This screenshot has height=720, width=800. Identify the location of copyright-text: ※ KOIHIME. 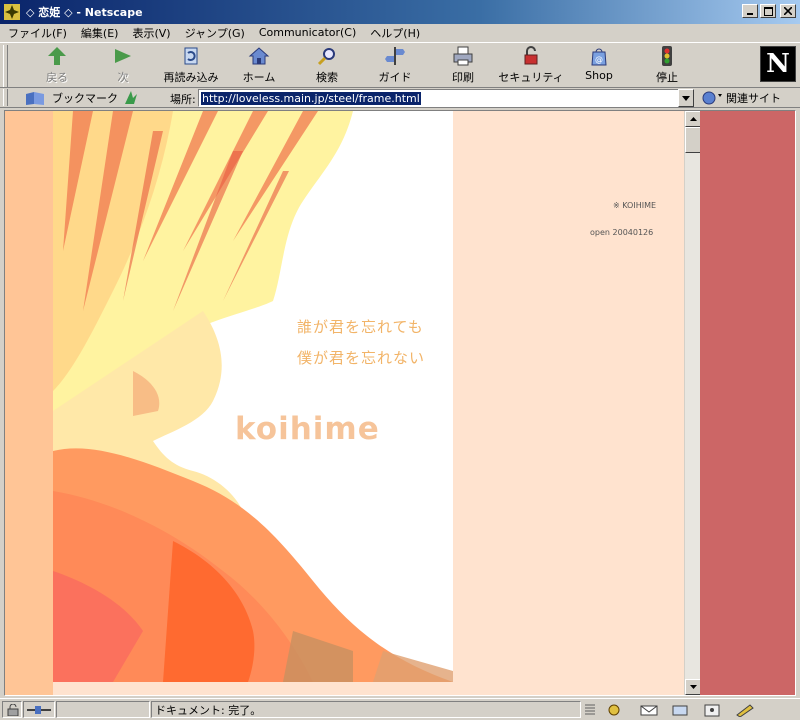
(635, 205).